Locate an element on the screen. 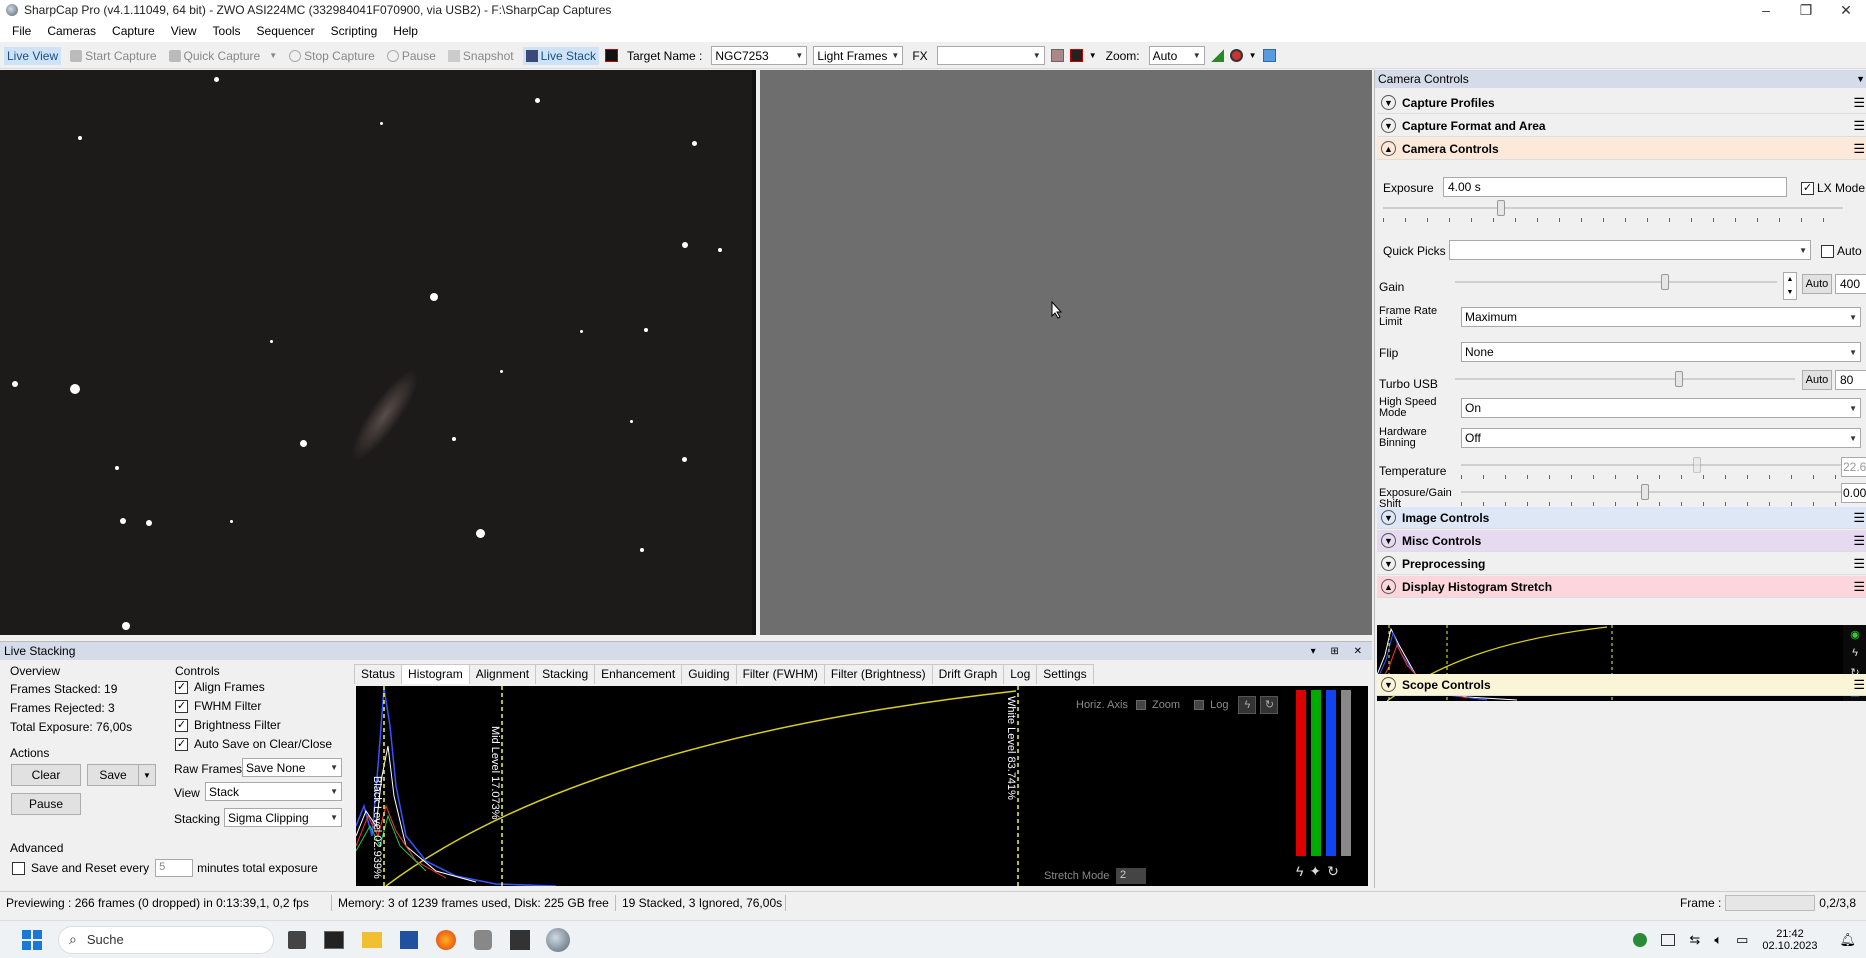 Image resolution: width=1866 pixels, height=958 pixels. section-capture-format: ▼ Capture Format and Area ☰ is located at coordinates (1621, 126).